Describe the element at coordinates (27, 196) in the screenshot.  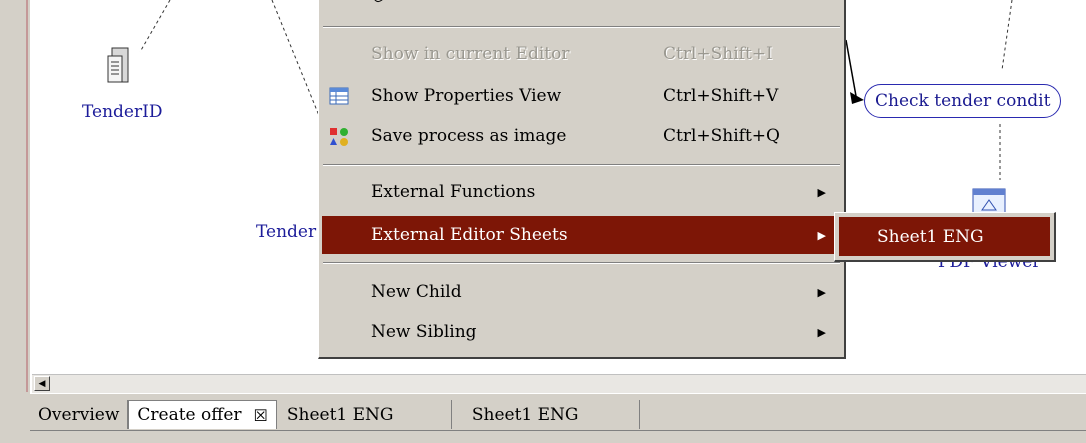
I see `frame-border` at that location.